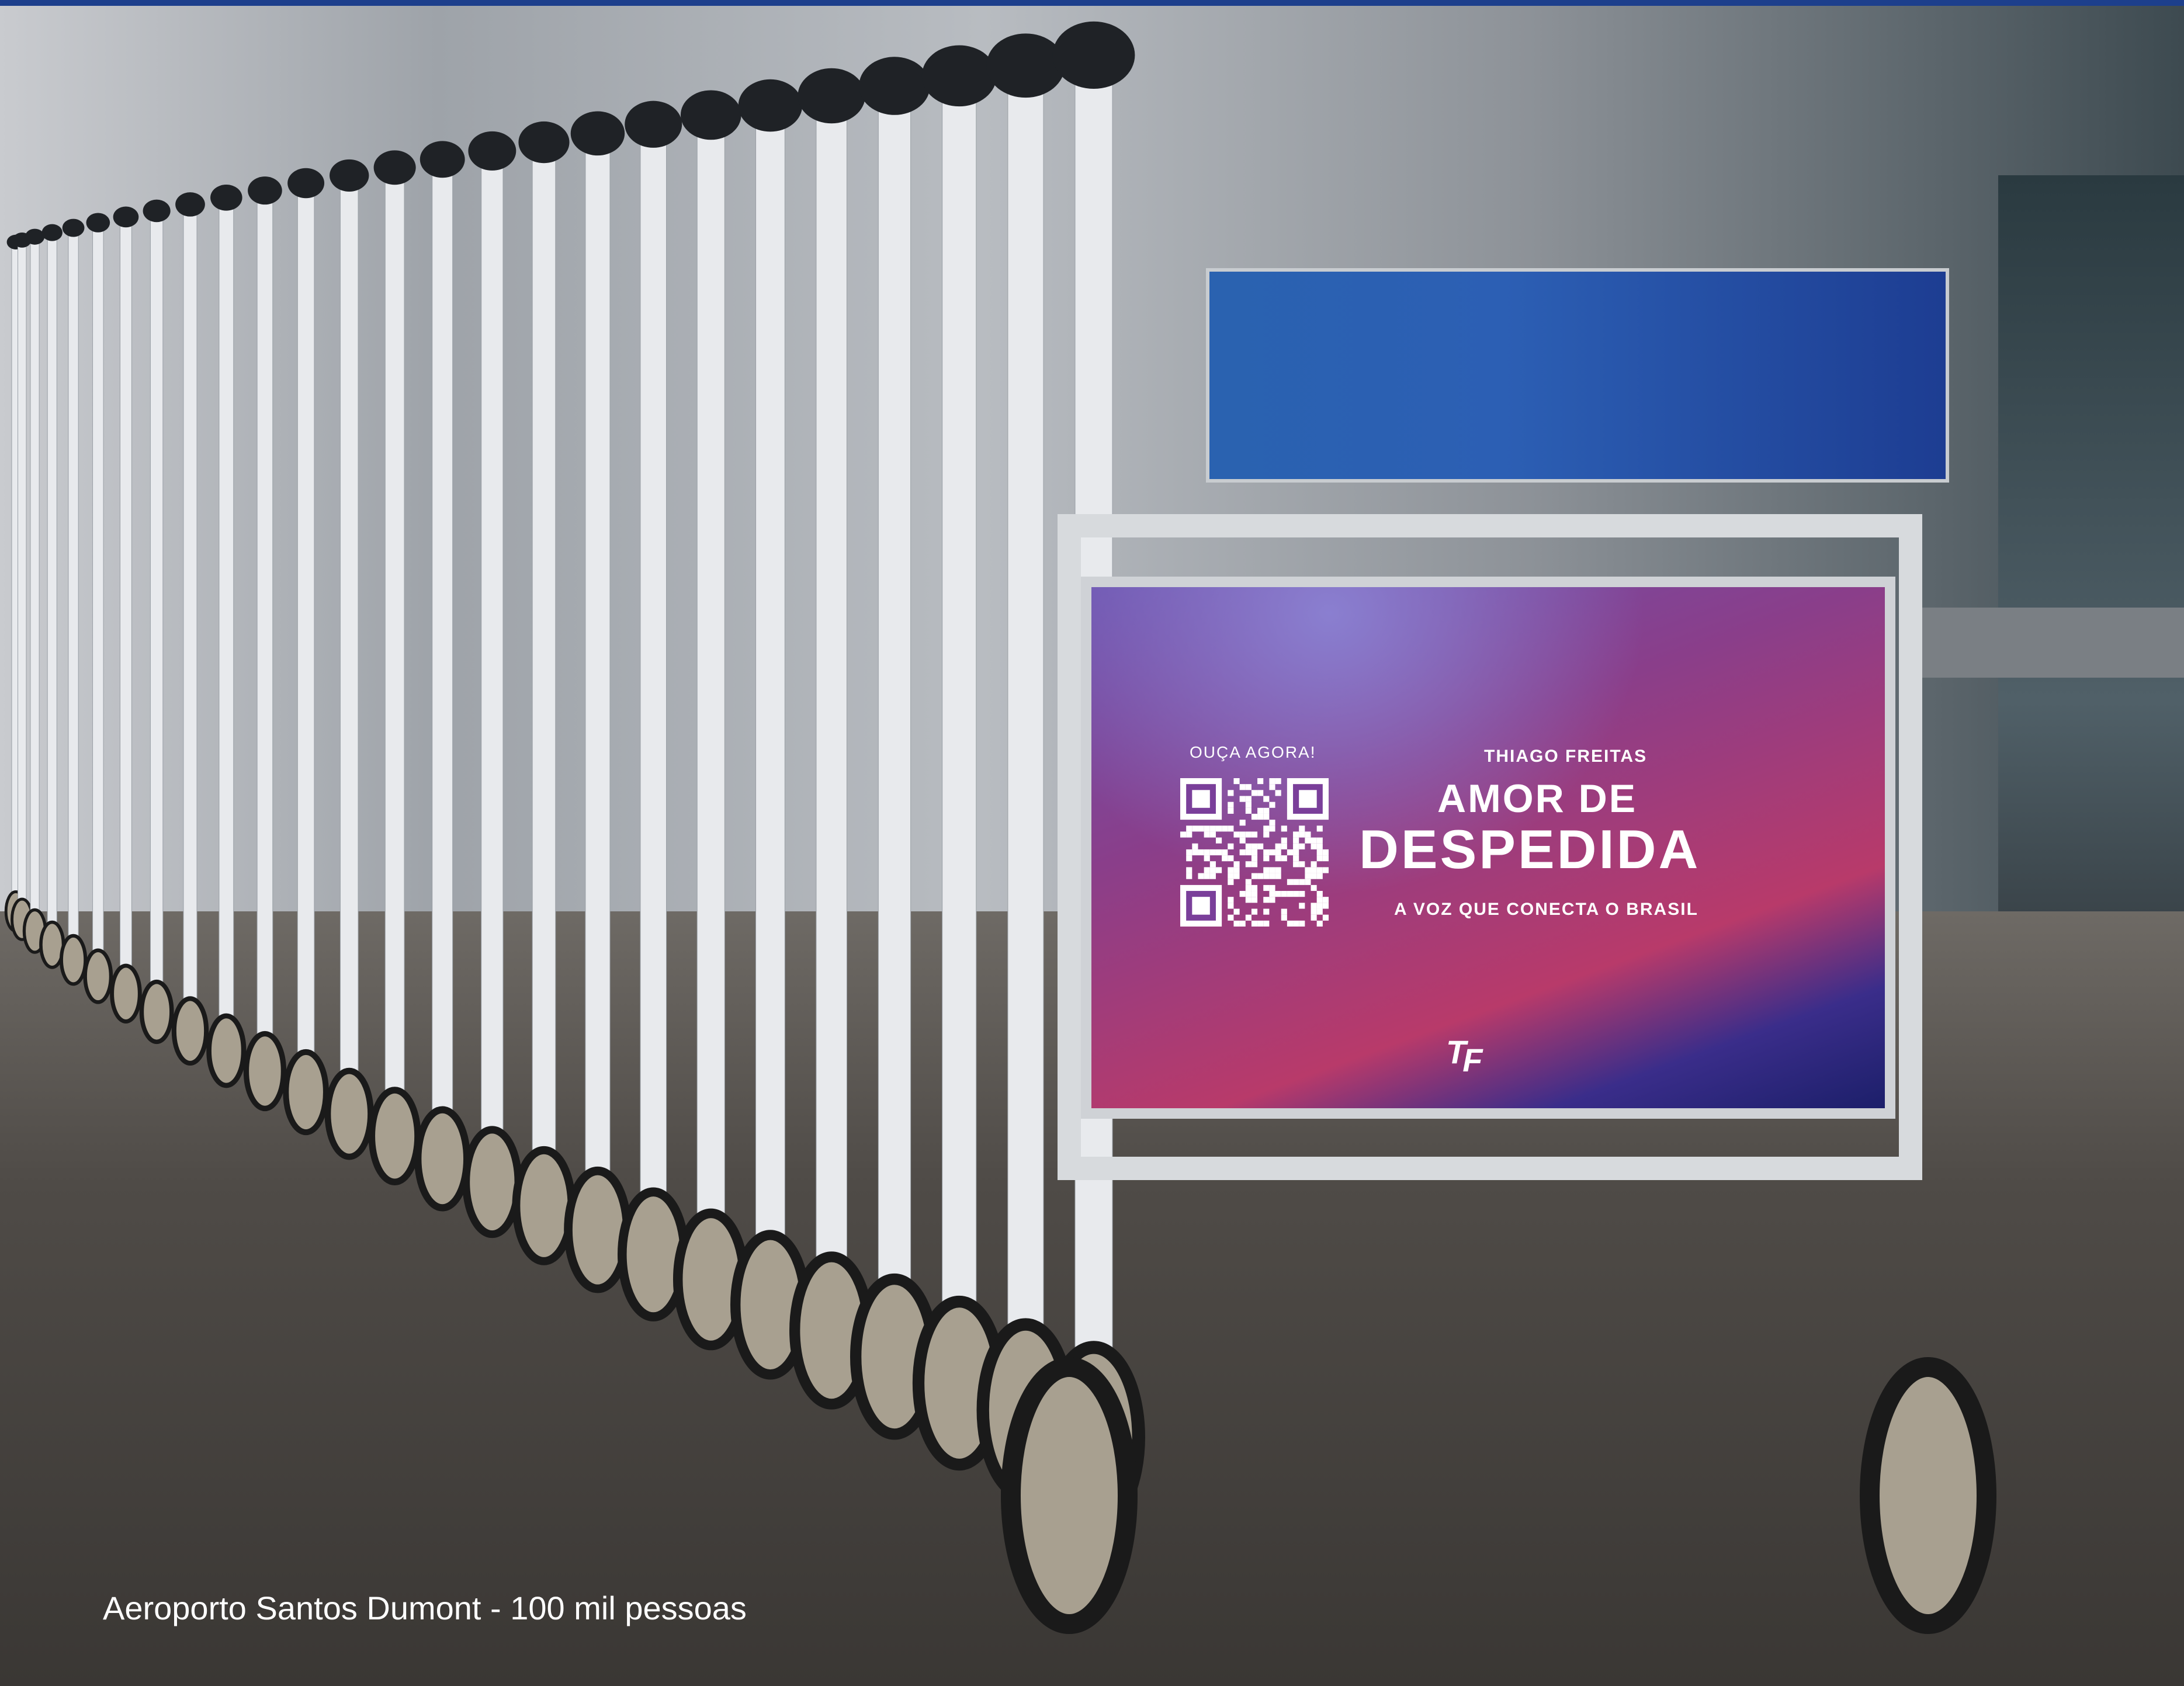  I want to click on logo-letter-f: F, so click(1472, 1060).